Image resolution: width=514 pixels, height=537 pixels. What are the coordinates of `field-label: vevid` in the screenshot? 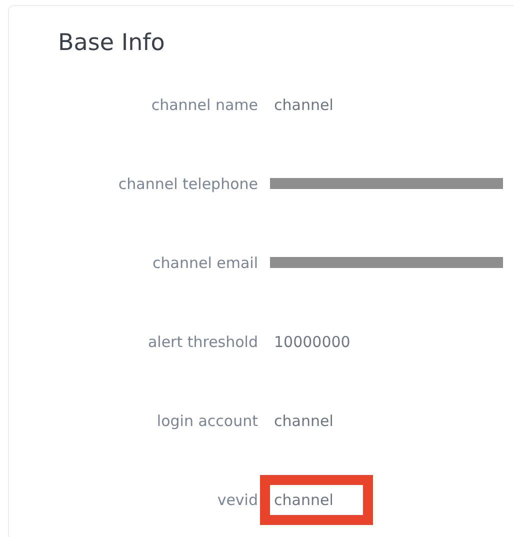 It's located at (237, 499).